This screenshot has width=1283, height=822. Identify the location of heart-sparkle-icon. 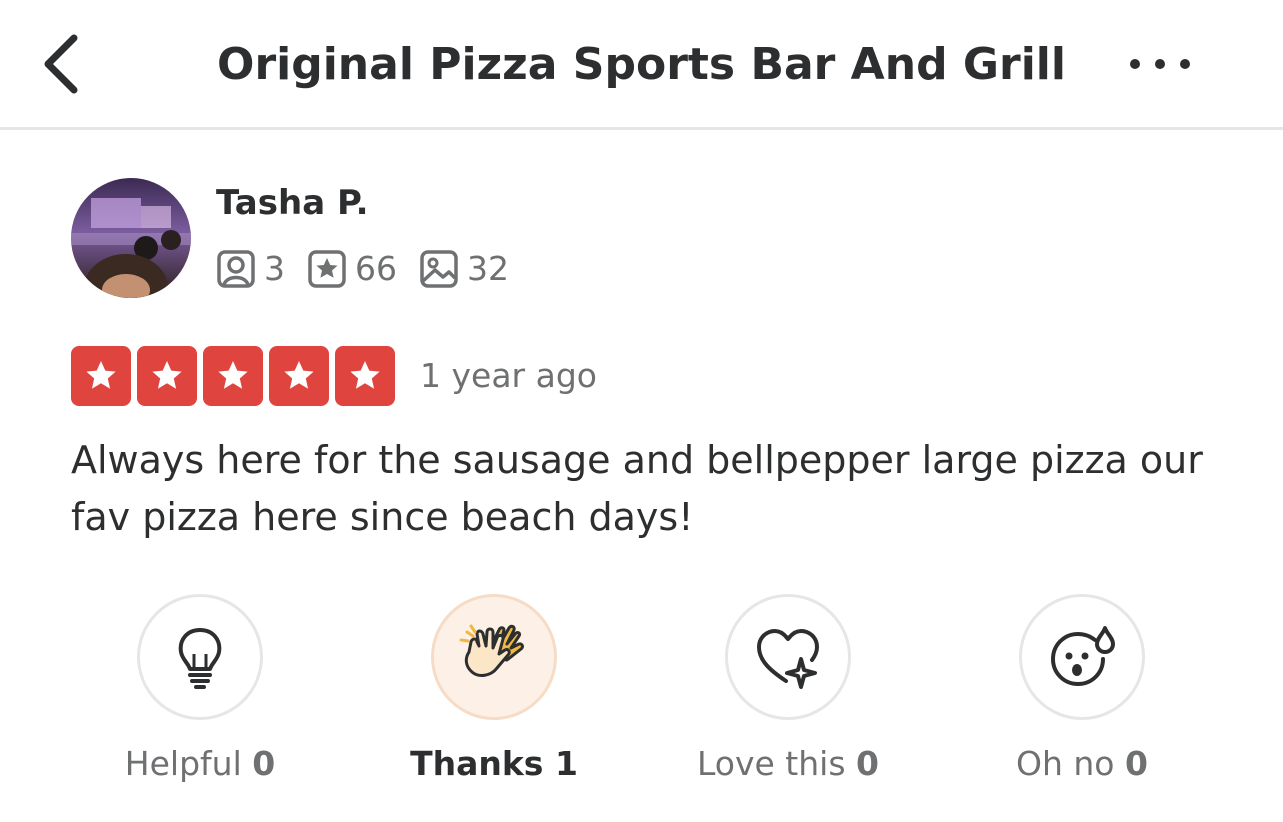
(788, 659).